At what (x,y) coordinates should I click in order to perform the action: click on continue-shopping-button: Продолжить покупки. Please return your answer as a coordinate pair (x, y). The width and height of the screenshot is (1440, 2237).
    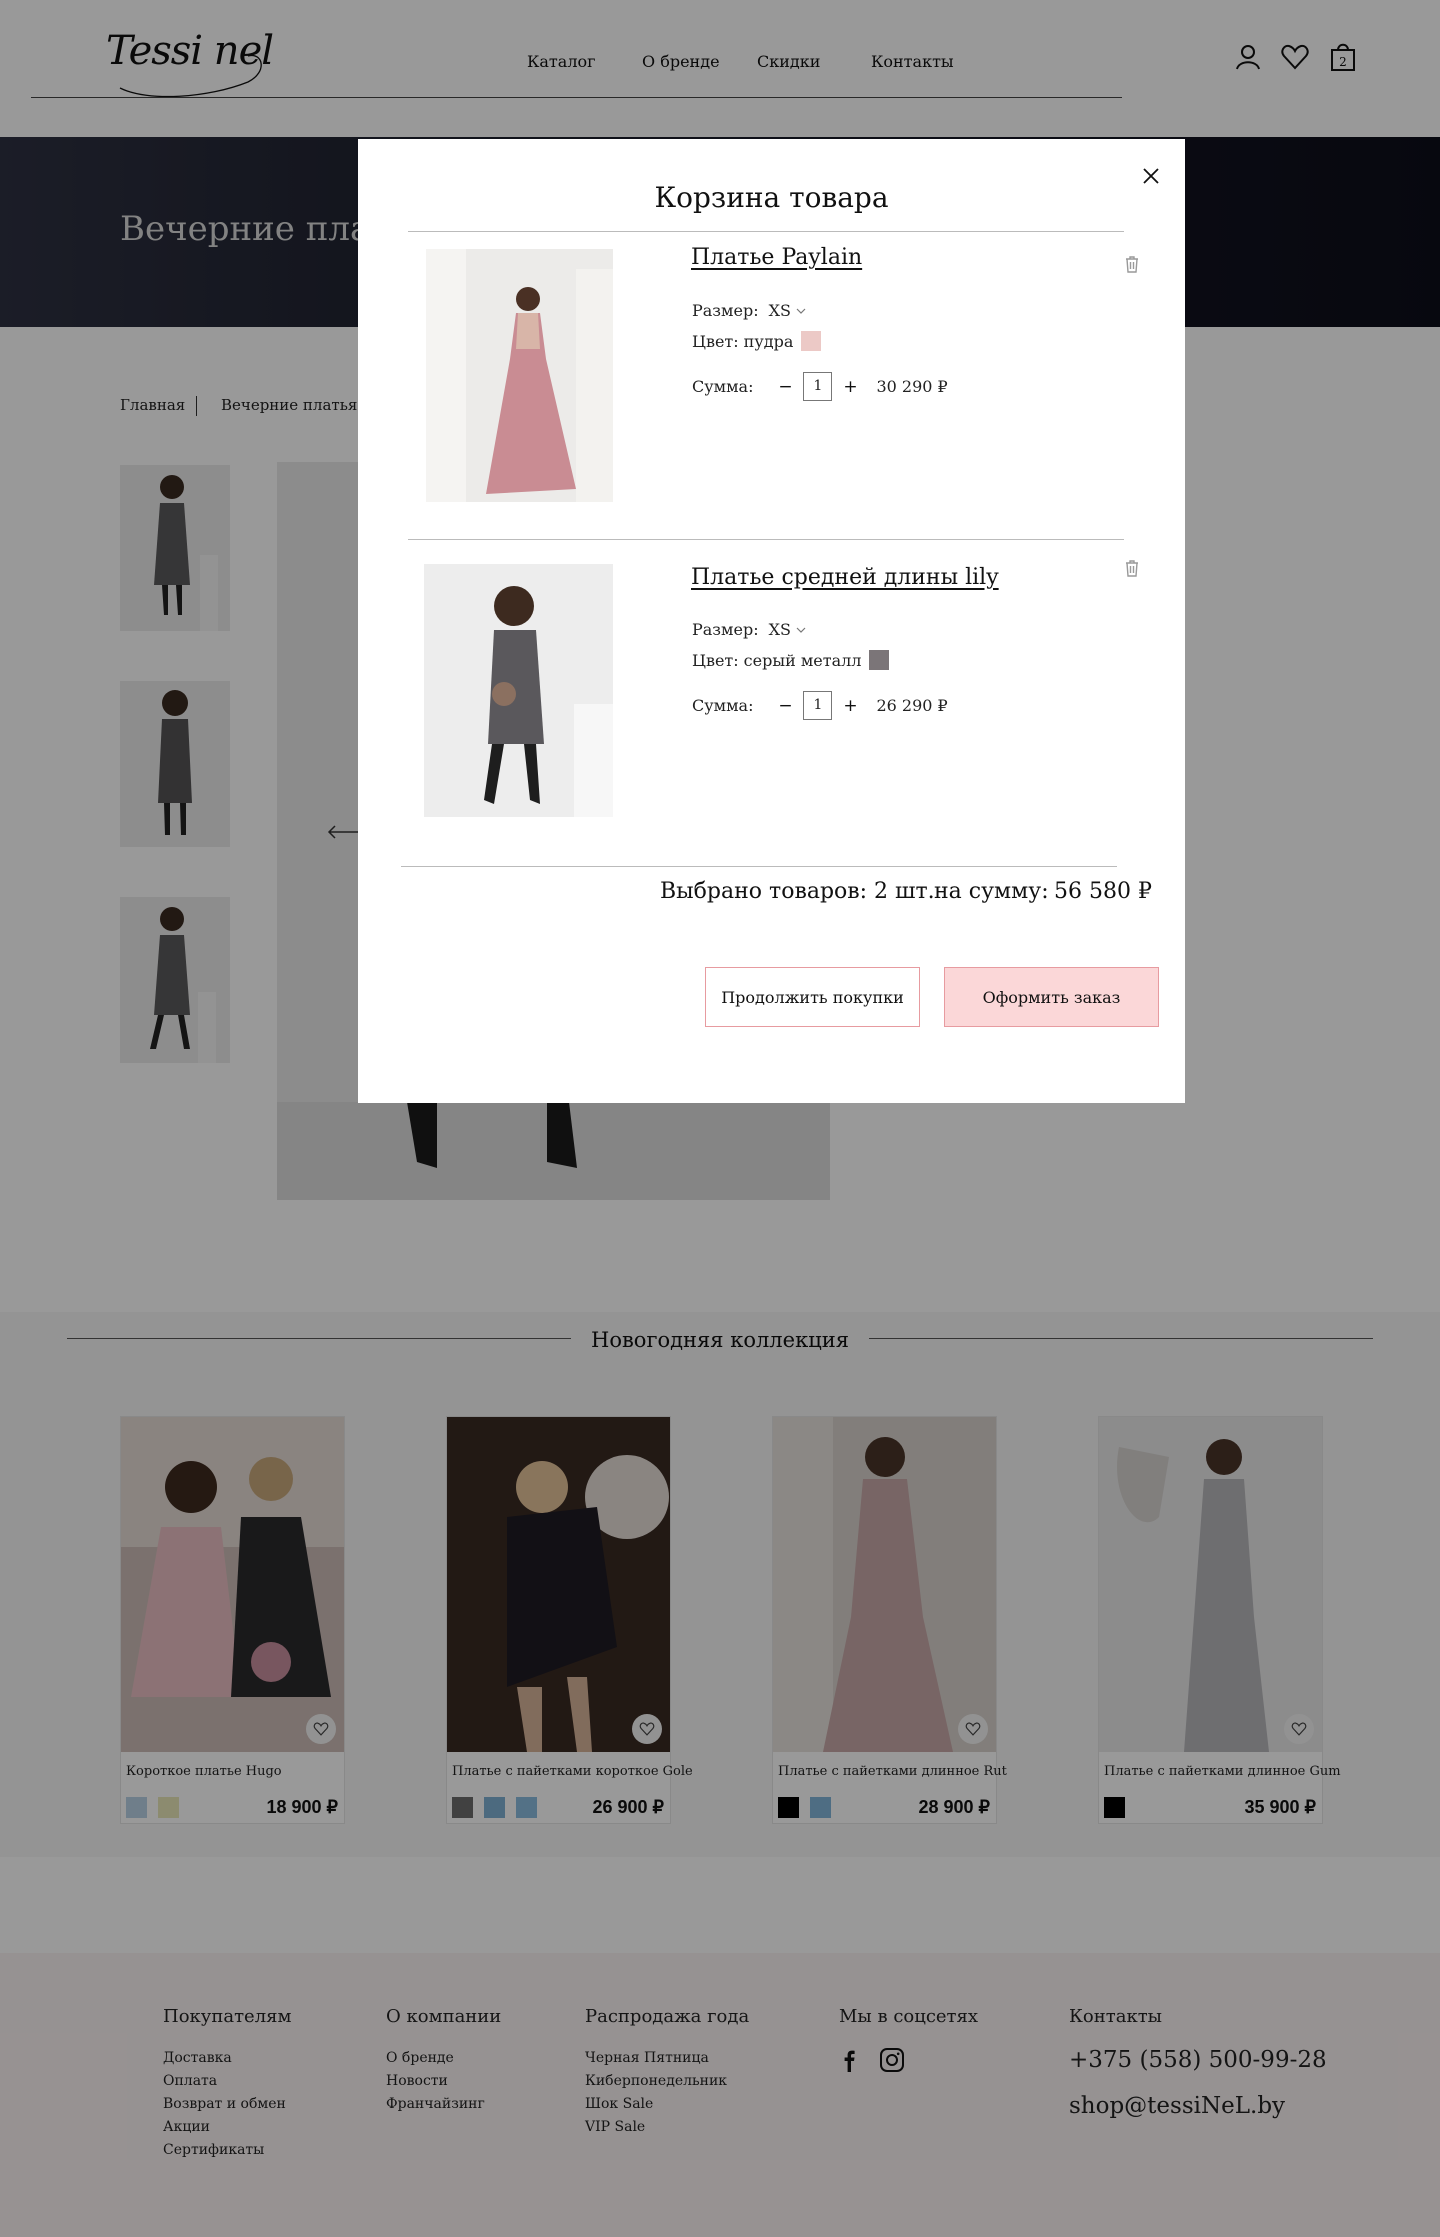
    Looking at the image, I should click on (812, 997).